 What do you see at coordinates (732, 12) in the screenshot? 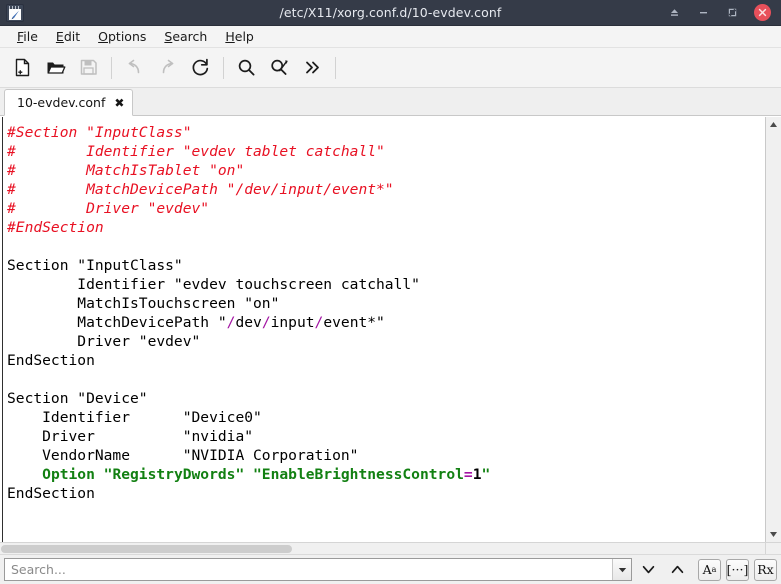
I see `restore-button` at bounding box center [732, 12].